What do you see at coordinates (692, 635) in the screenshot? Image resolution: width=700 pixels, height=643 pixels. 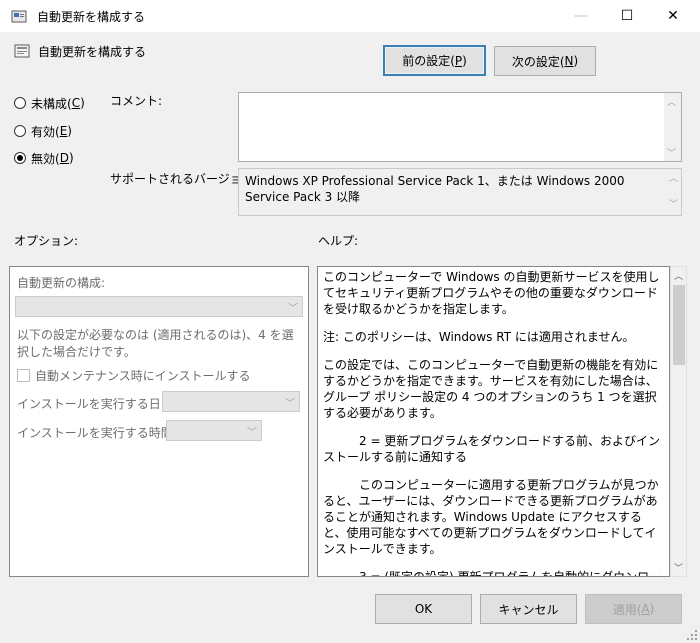 I see `resize-grip-icon` at bounding box center [692, 635].